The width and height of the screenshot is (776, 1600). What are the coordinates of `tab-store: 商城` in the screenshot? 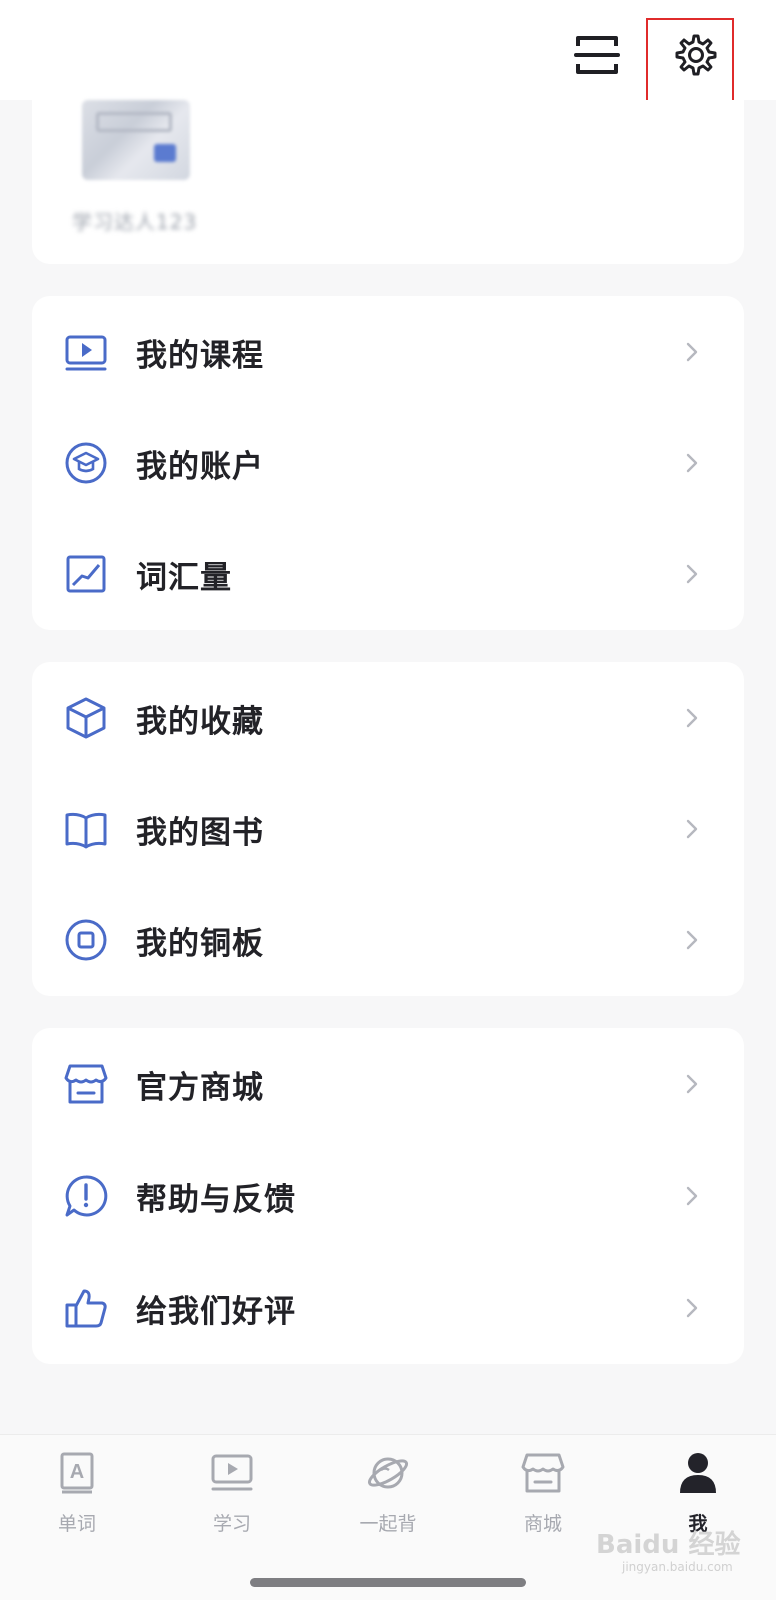 It's located at (543, 1499).